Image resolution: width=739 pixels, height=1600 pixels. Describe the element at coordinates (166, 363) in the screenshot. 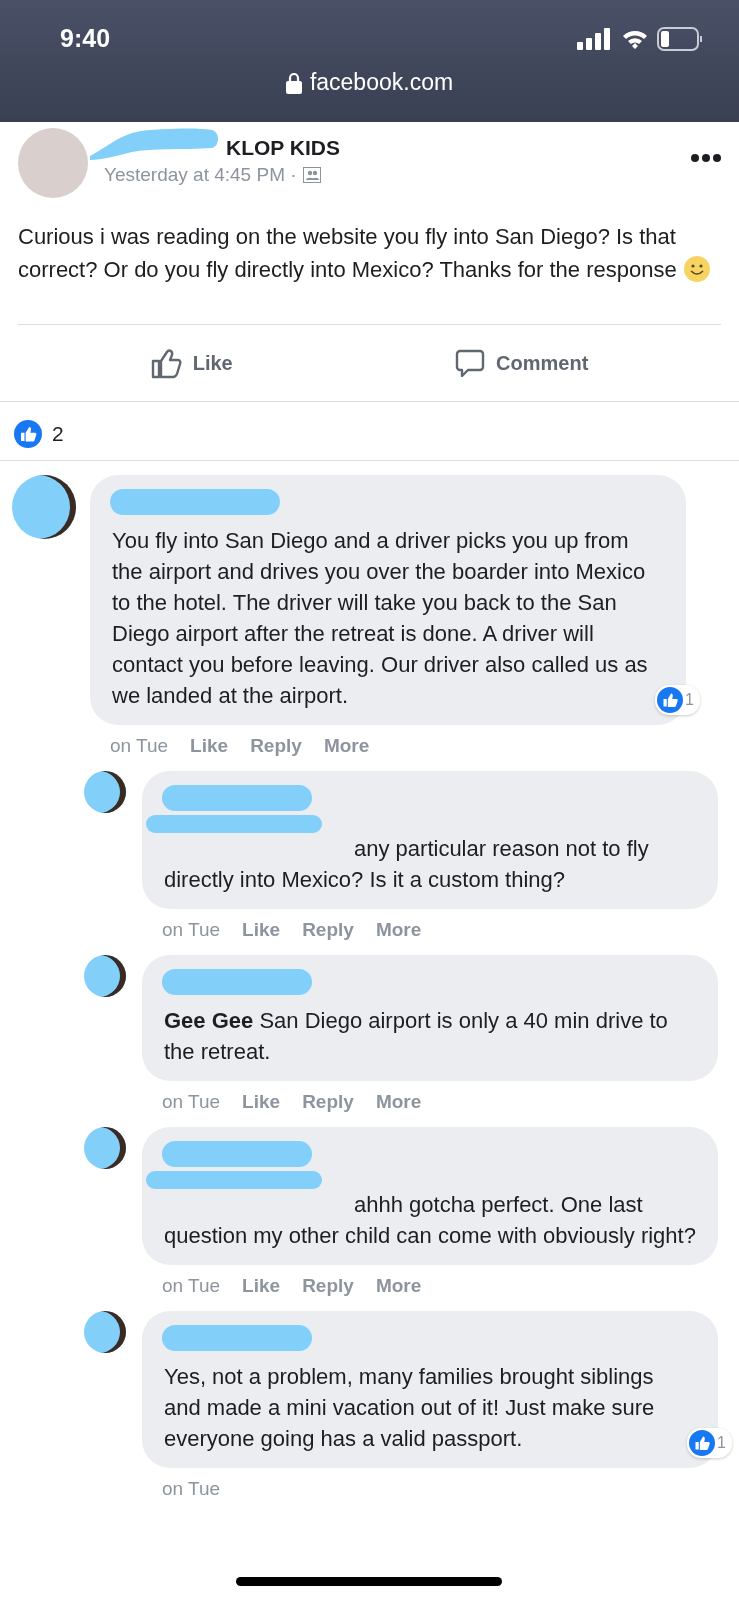

I see `thumbs-up-icon` at that location.